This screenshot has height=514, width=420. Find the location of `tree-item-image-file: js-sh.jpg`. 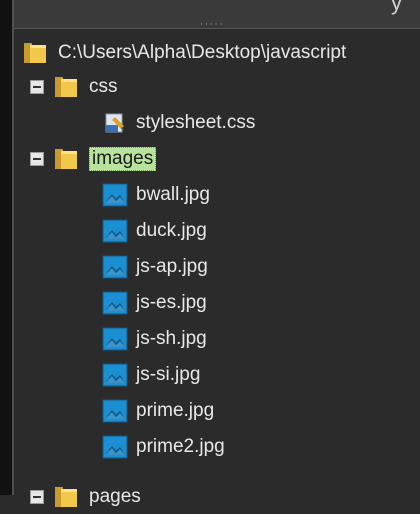

tree-item-image-file: js-sh.jpg is located at coordinates (154, 339).